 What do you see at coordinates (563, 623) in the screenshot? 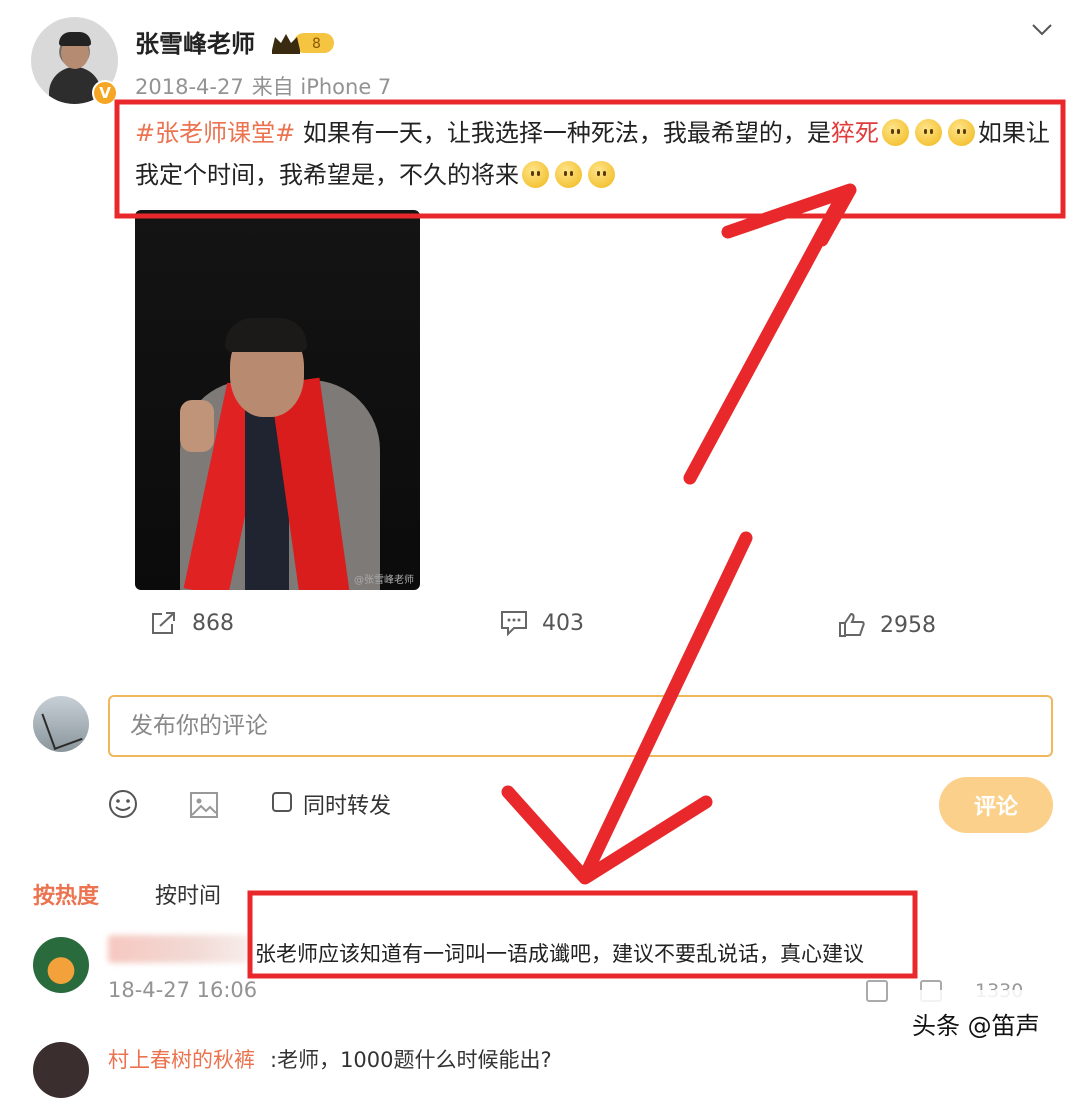
I see `comment-count: 403` at bounding box center [563, 623].